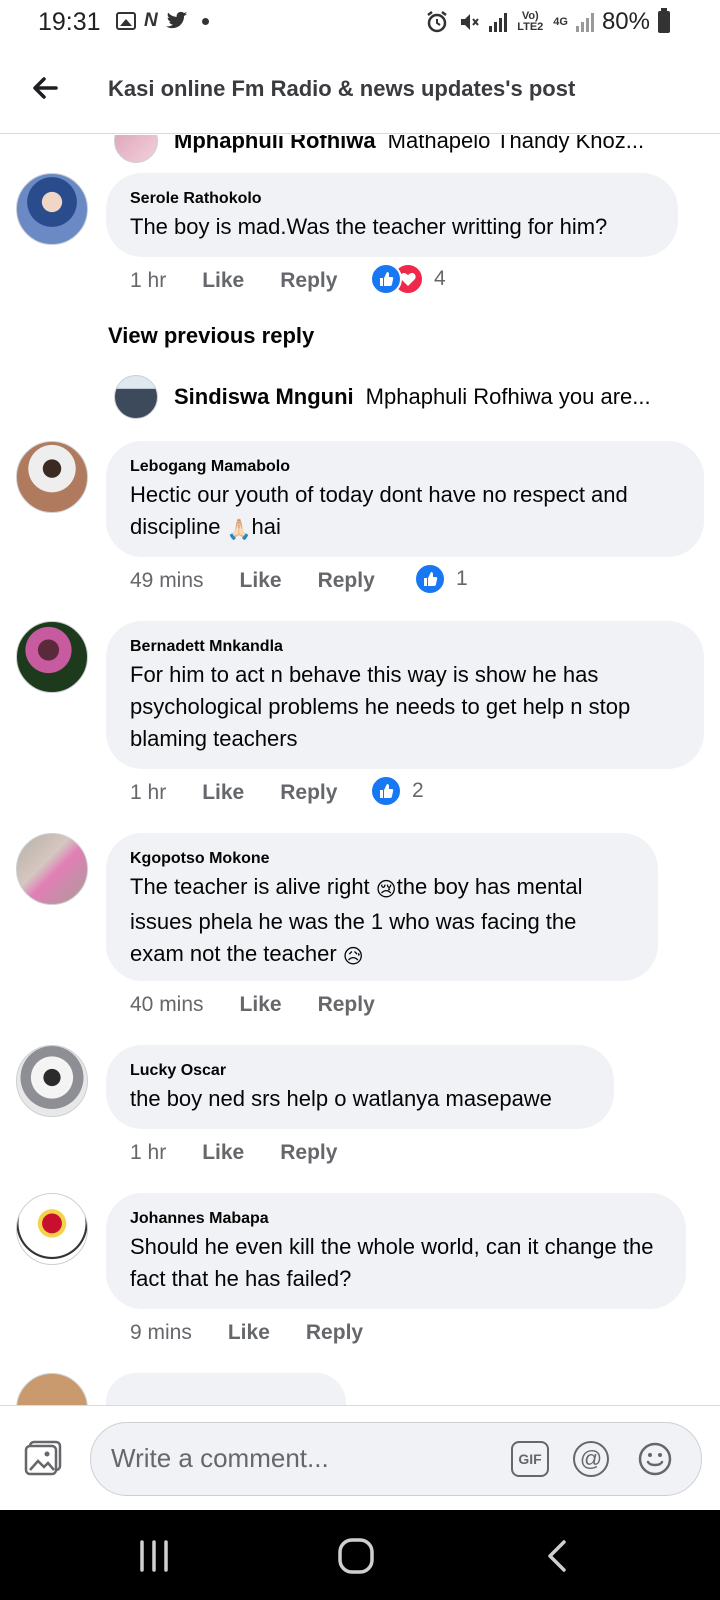 This screenshot has height=1600, width=720. What do you see at coordinates (275, 144) in the screenshot?
I see `reply-author: Mphaphuli Rofhiwa` at bounding box center [275, 144].